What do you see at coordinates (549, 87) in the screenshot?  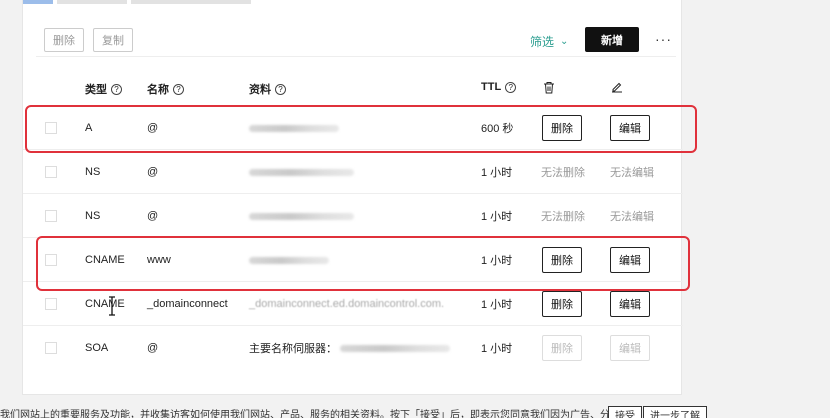 I see `trash-icon` at bounding box center [549, 87].